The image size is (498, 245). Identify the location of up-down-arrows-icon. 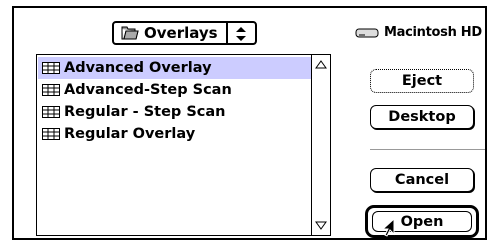
(241, 34).